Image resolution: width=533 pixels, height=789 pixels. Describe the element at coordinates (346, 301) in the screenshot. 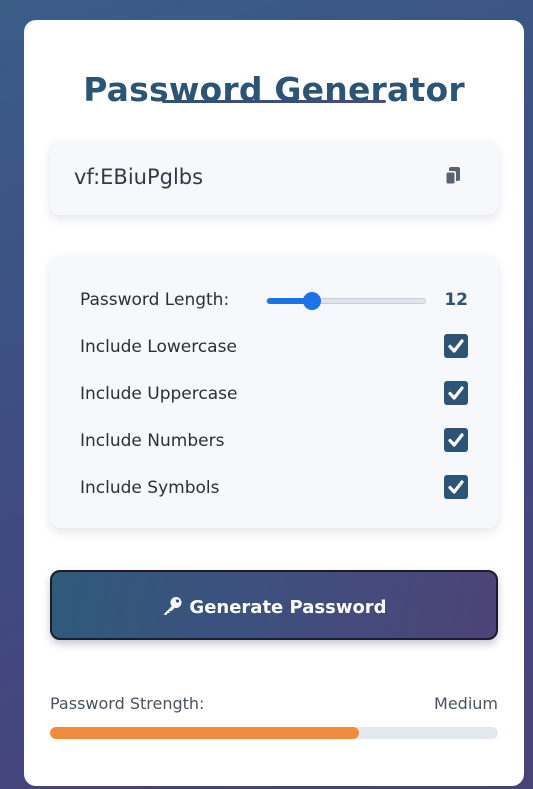

I see `length-slider` at that location.